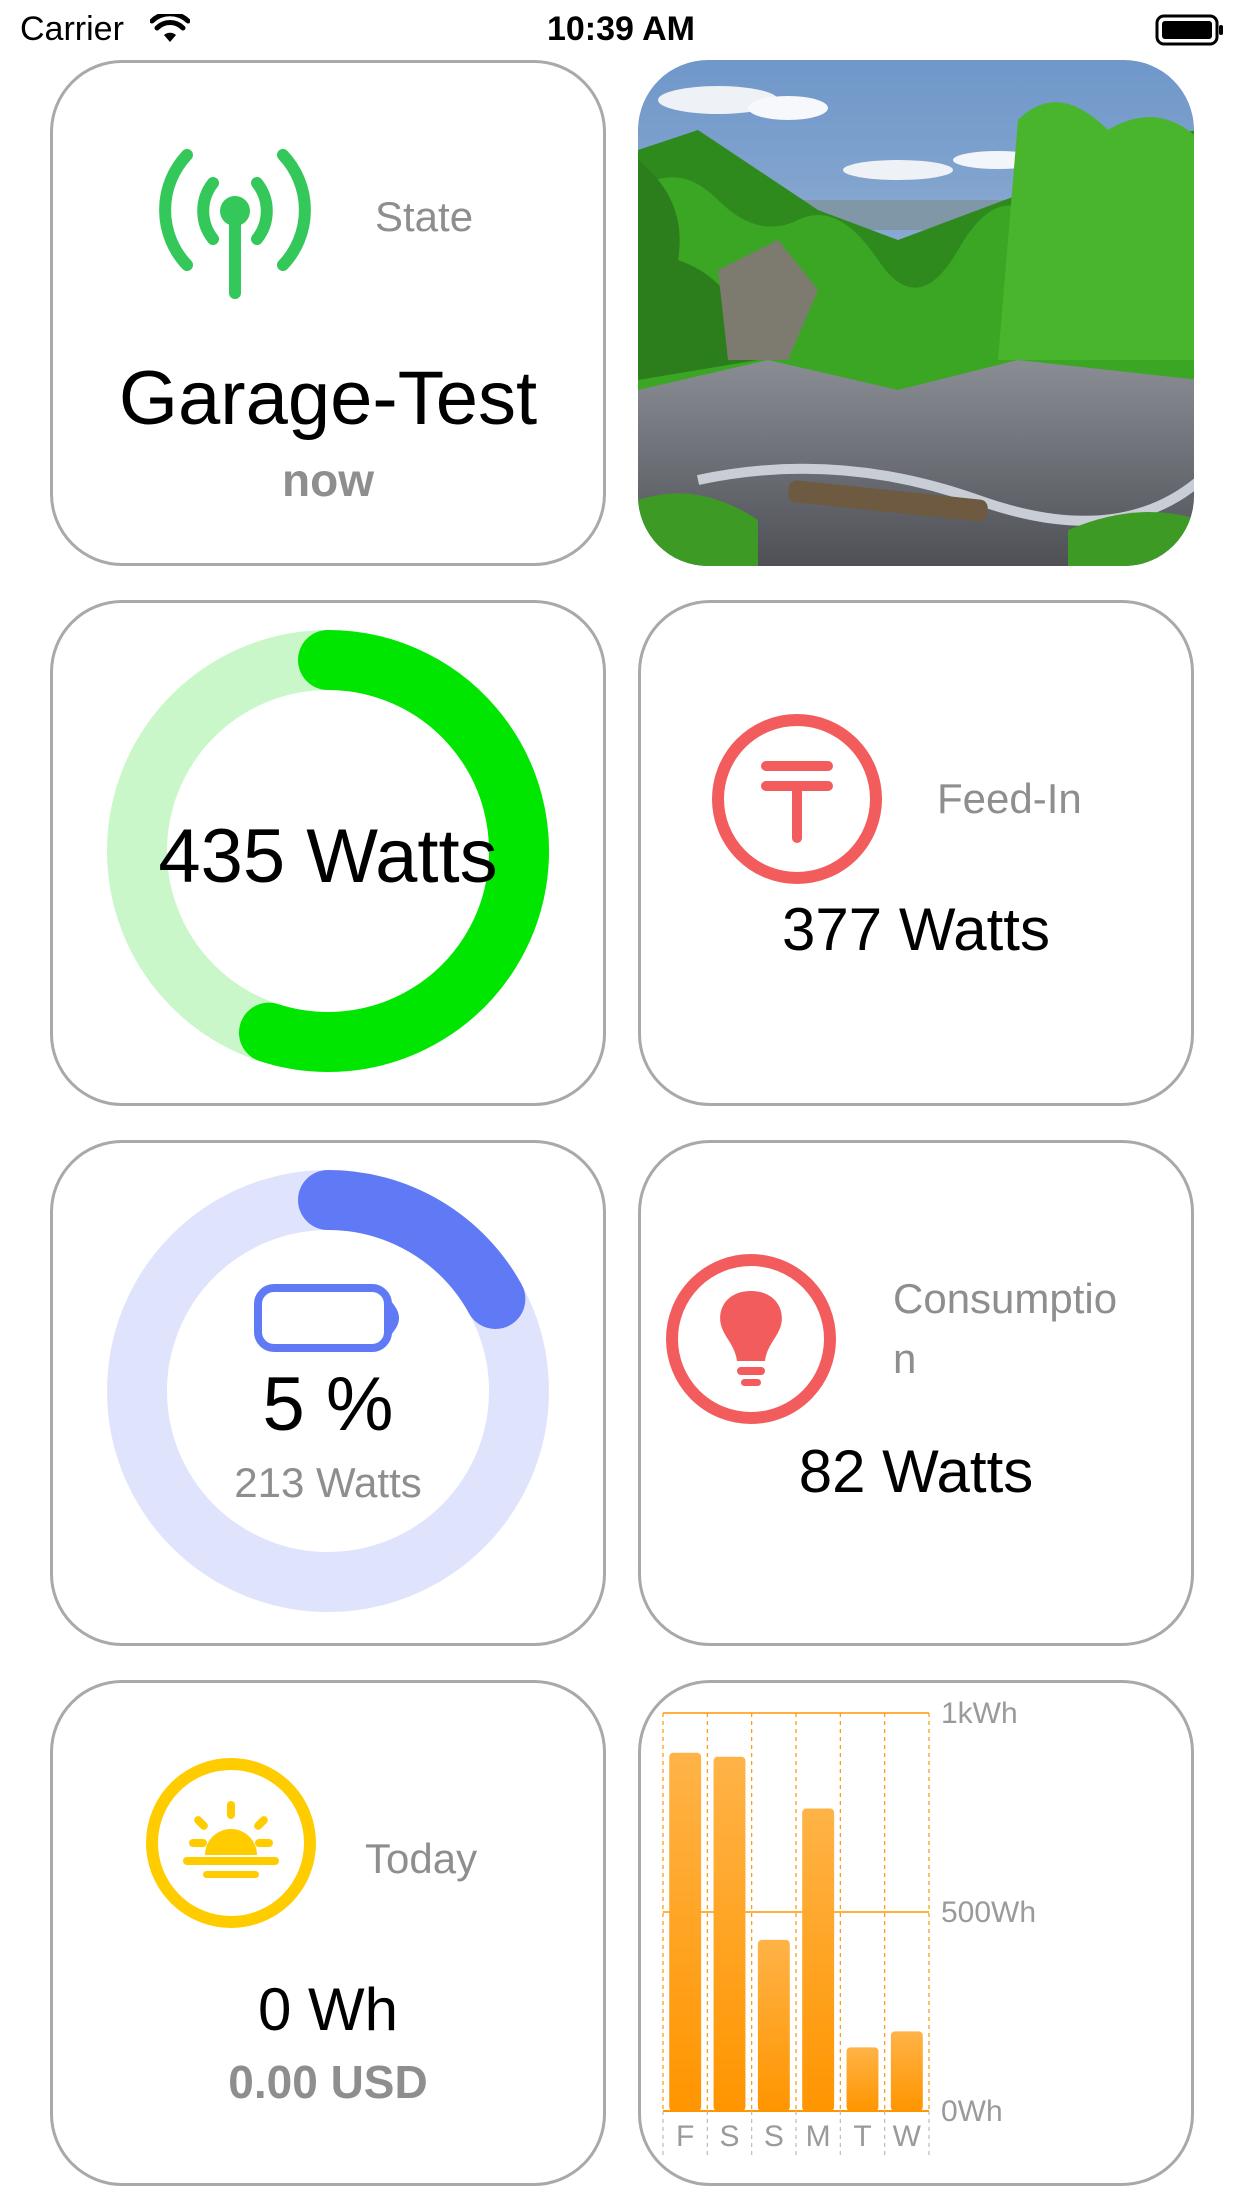  Describe the element at coordinates (988, 1912) in the screenshot. I see `chart-y-tick-label: 500Wh` at that location.